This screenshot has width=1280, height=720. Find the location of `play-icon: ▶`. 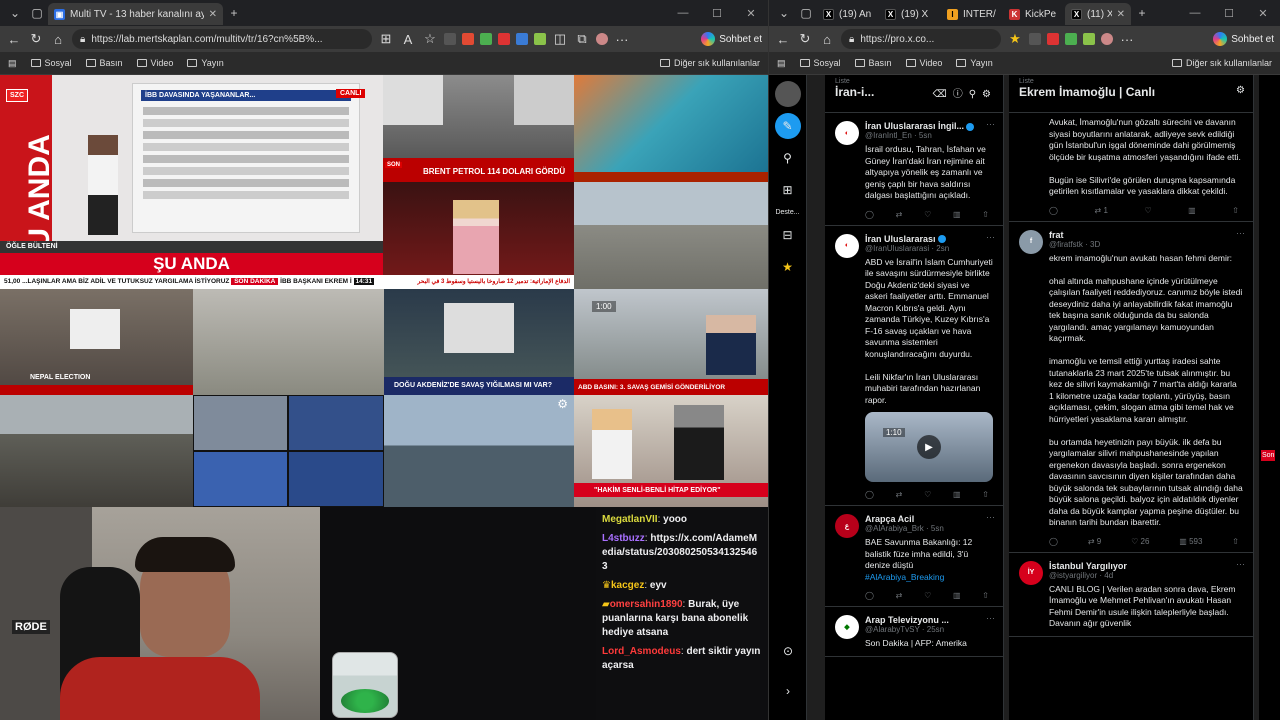

play-icon: ▶ is located at coordinates (929, 447).